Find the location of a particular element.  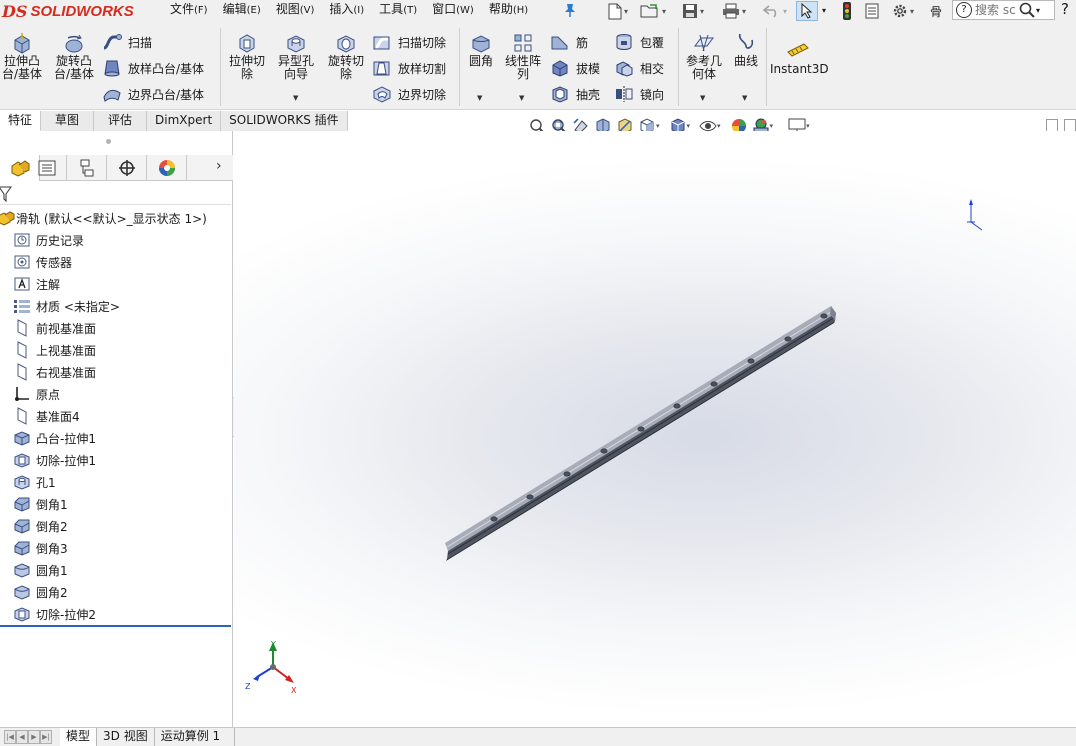

tree-item: 前视基准面 is located at coordinates (116, 328).